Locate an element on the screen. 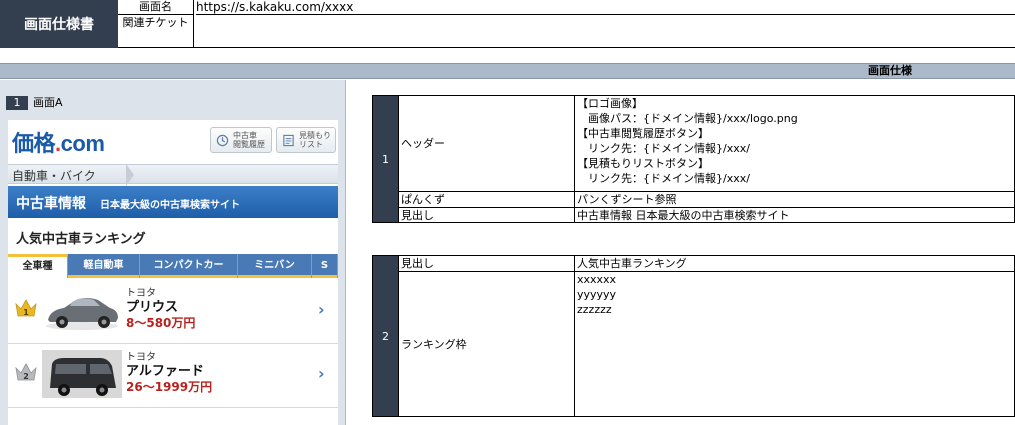  spec-number: 2 is located at coordinates (385, 336).